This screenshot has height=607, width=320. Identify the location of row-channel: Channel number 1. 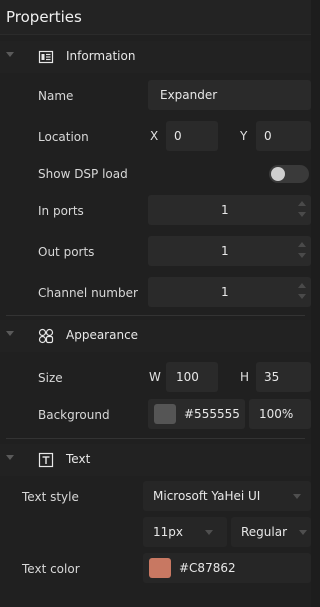
(155, 293).